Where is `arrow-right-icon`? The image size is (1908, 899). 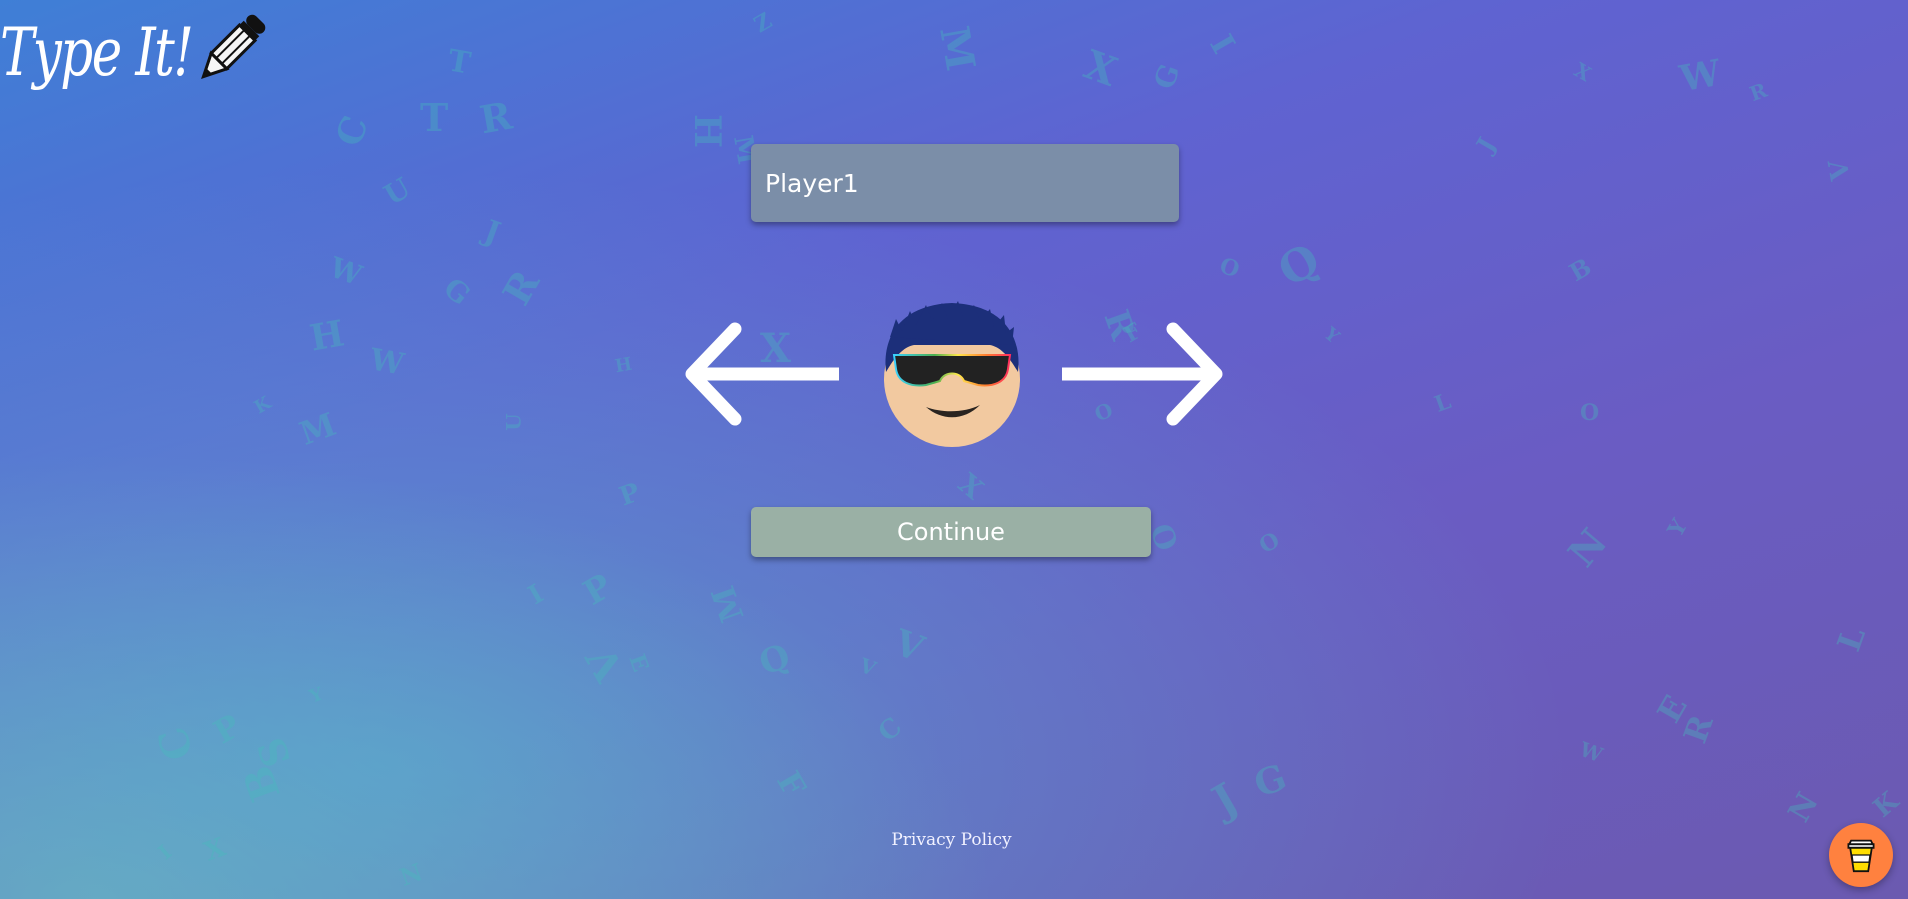 arrow-right-icon is located at coordinates (1142, 374).